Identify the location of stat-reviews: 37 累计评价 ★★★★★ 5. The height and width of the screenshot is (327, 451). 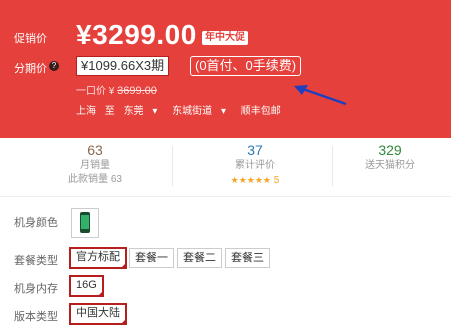
(255, 163).